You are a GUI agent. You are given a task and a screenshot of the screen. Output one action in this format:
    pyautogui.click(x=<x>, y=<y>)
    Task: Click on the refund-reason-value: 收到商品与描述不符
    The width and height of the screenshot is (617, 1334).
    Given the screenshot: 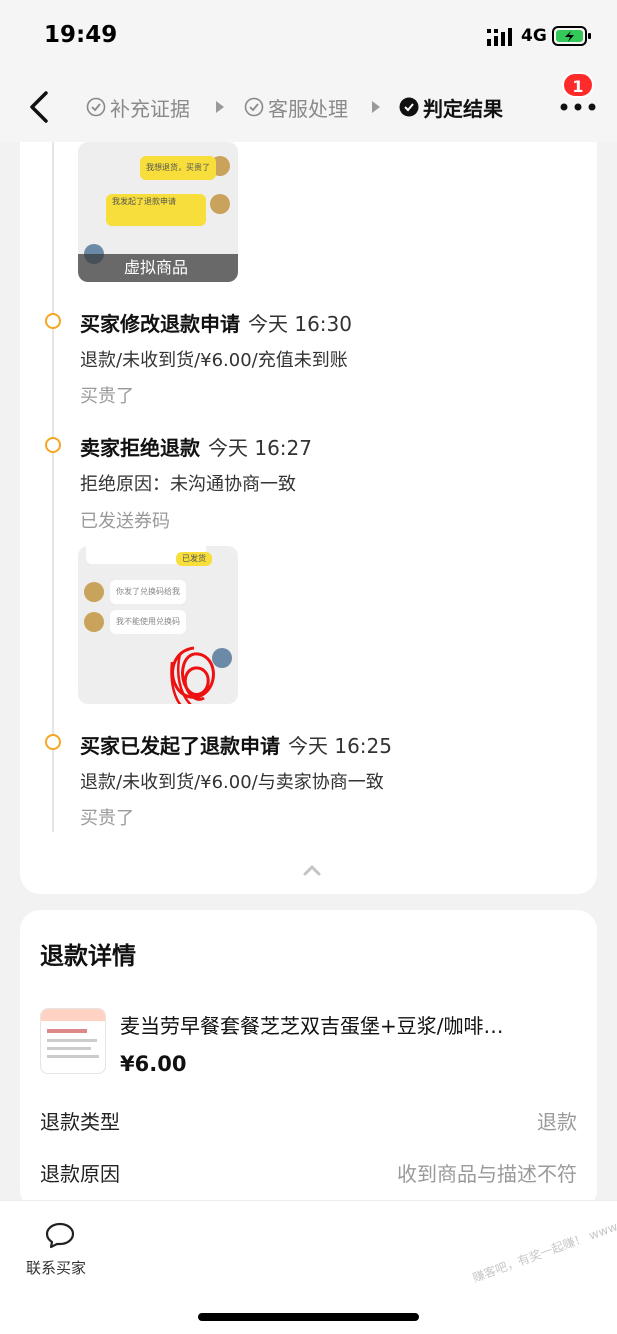 What is the action you would take?
    pyautogui.click(x=487, y=1174)
    